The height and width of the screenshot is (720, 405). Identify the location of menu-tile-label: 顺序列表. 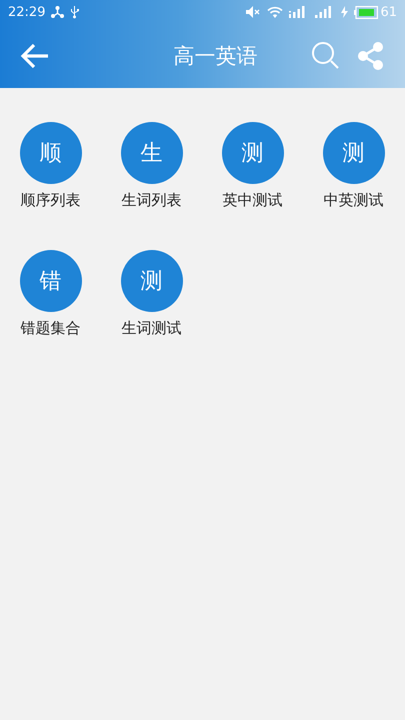
(50, 200).